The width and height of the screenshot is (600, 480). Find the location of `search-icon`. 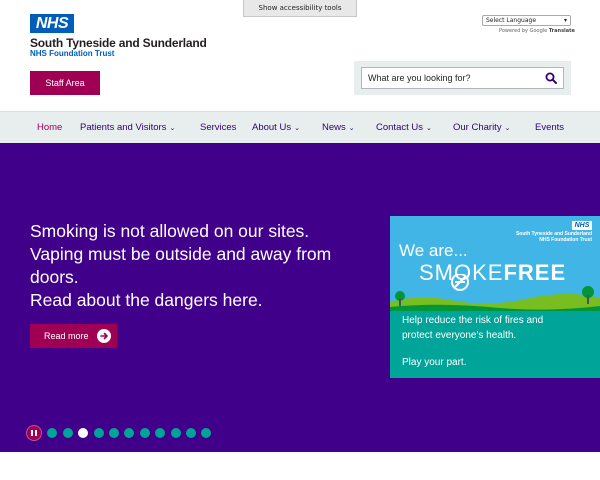

search-icon is located at coordinates (551, 78).